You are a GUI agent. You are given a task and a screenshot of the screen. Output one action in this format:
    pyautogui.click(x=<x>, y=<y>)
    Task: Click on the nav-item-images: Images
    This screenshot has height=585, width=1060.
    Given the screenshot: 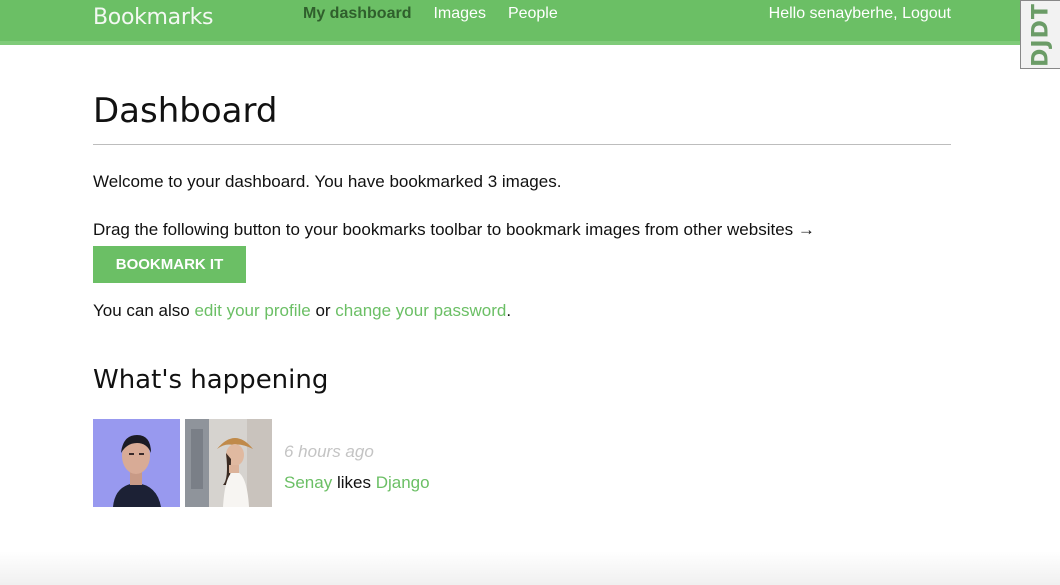 What is the action you would take?
    pyautogui.click(x=459, y=14)
    